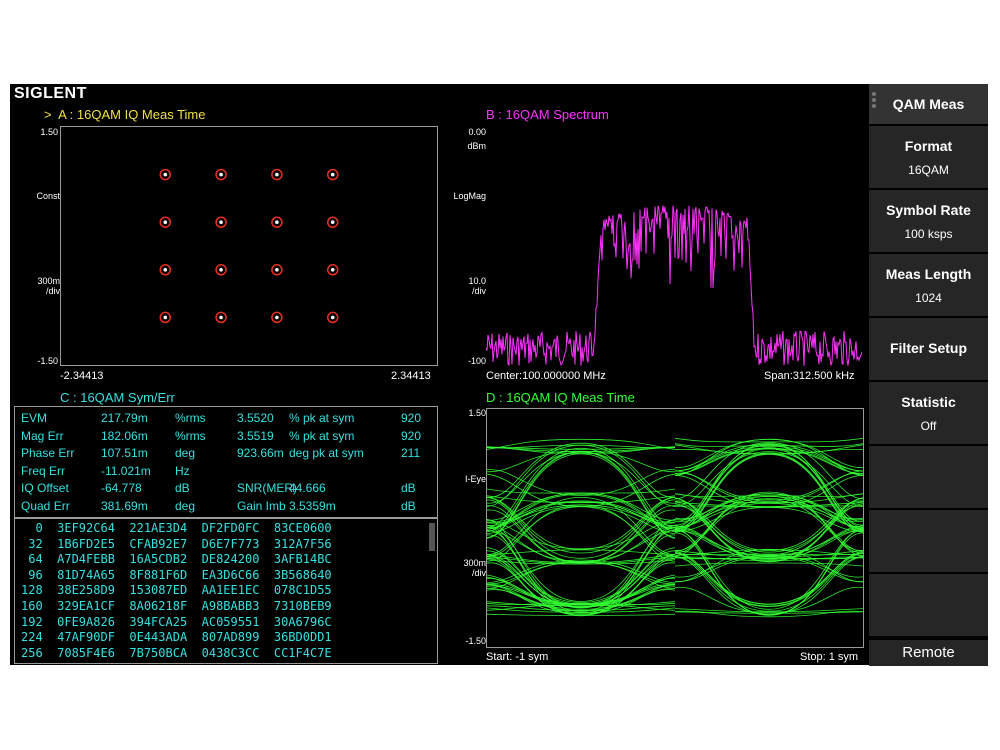 The image size is (1000, 750). Describe the element at coordinates (560, 397) in the screenshot. I see `panel-d-title: D : 16QAM IQ Meas Time` at that location.